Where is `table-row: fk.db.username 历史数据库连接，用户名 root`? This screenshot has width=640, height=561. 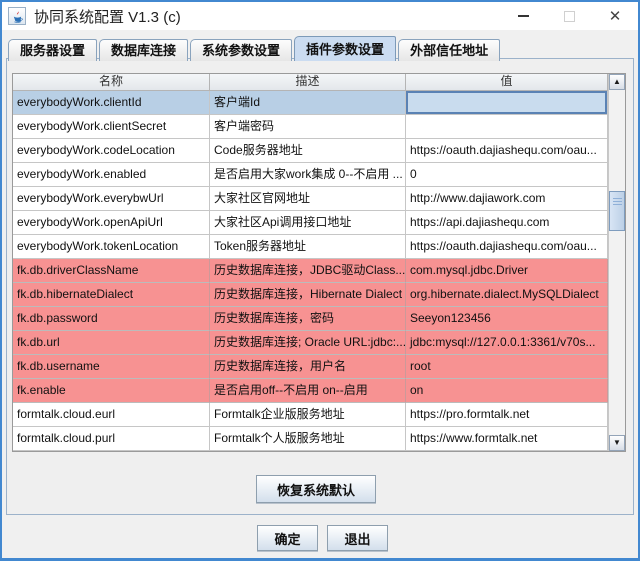 table-row: fk.db.username 历史数据库连接，用户名 root is located at coordinates (310, 367).